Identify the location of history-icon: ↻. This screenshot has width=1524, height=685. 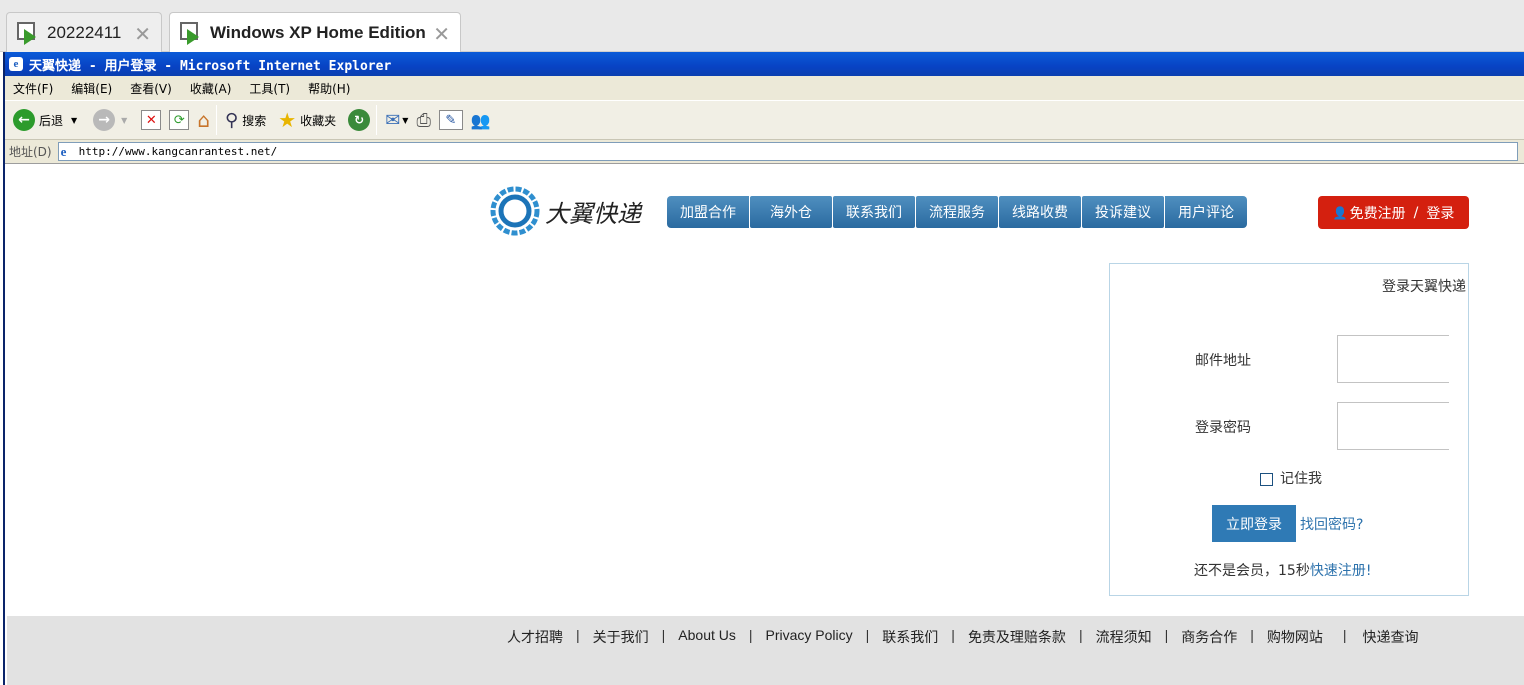
(359, 120).